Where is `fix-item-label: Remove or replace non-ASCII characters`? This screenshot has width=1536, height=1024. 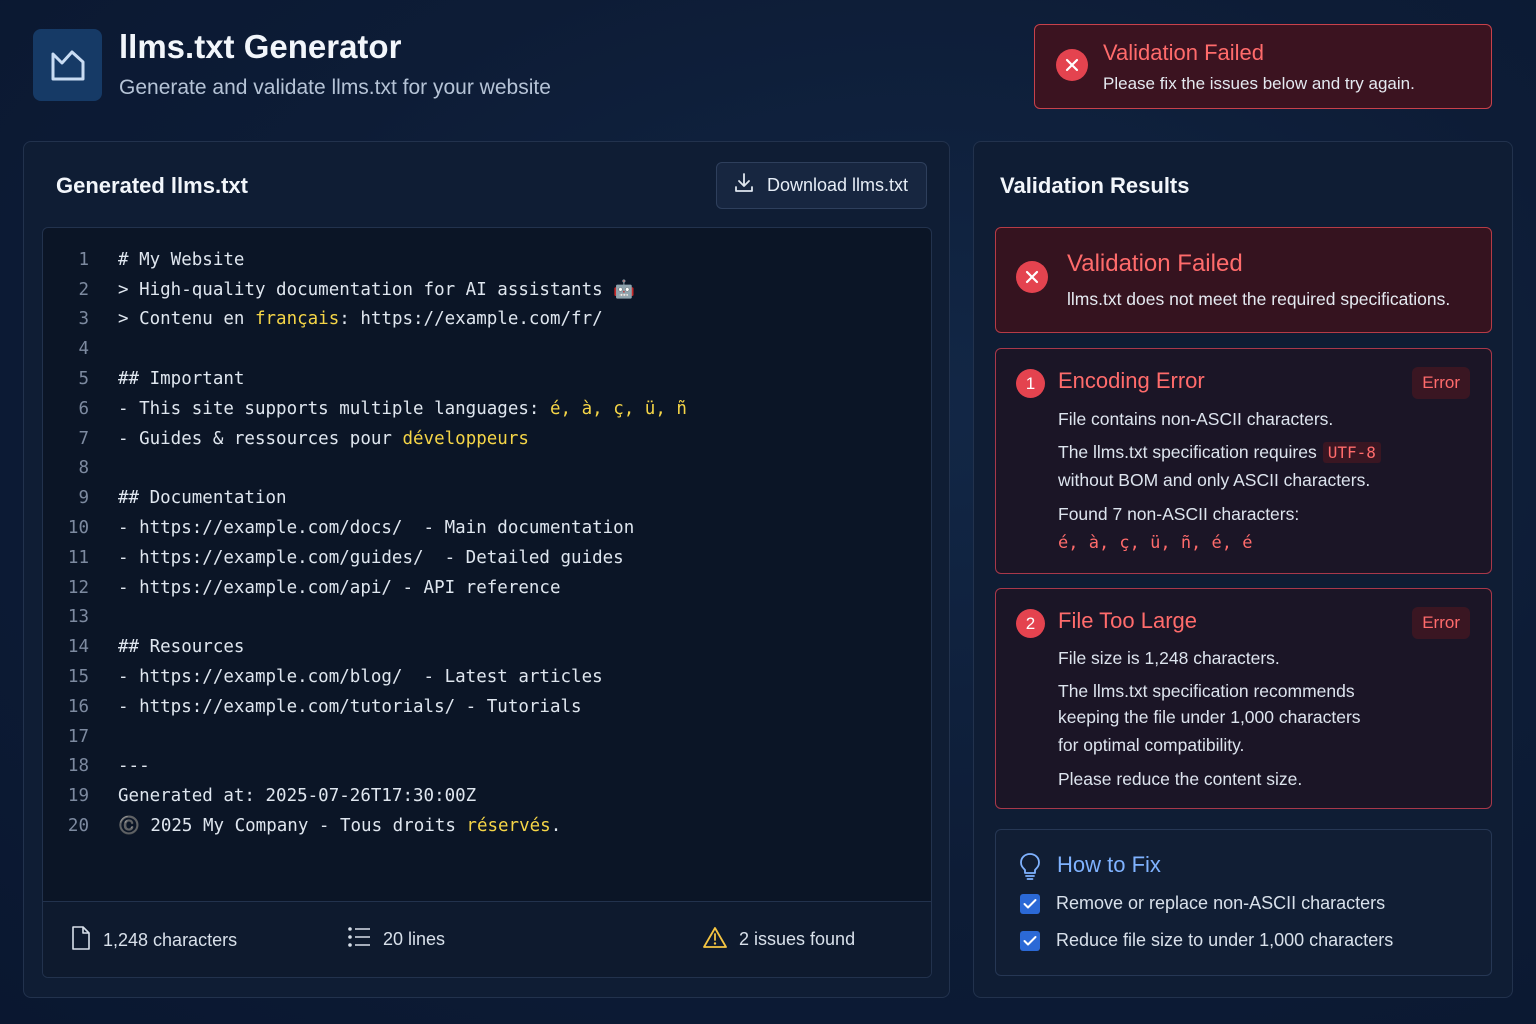
fix-item-label: Remove or replace non-ASCII characters is located at coordinates (1221, 903).